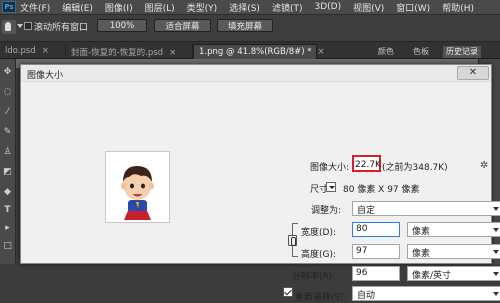 The height and width of the screenshot is (303, 500). I want to click on zoom-100-button: 100%, so click(122, 25).